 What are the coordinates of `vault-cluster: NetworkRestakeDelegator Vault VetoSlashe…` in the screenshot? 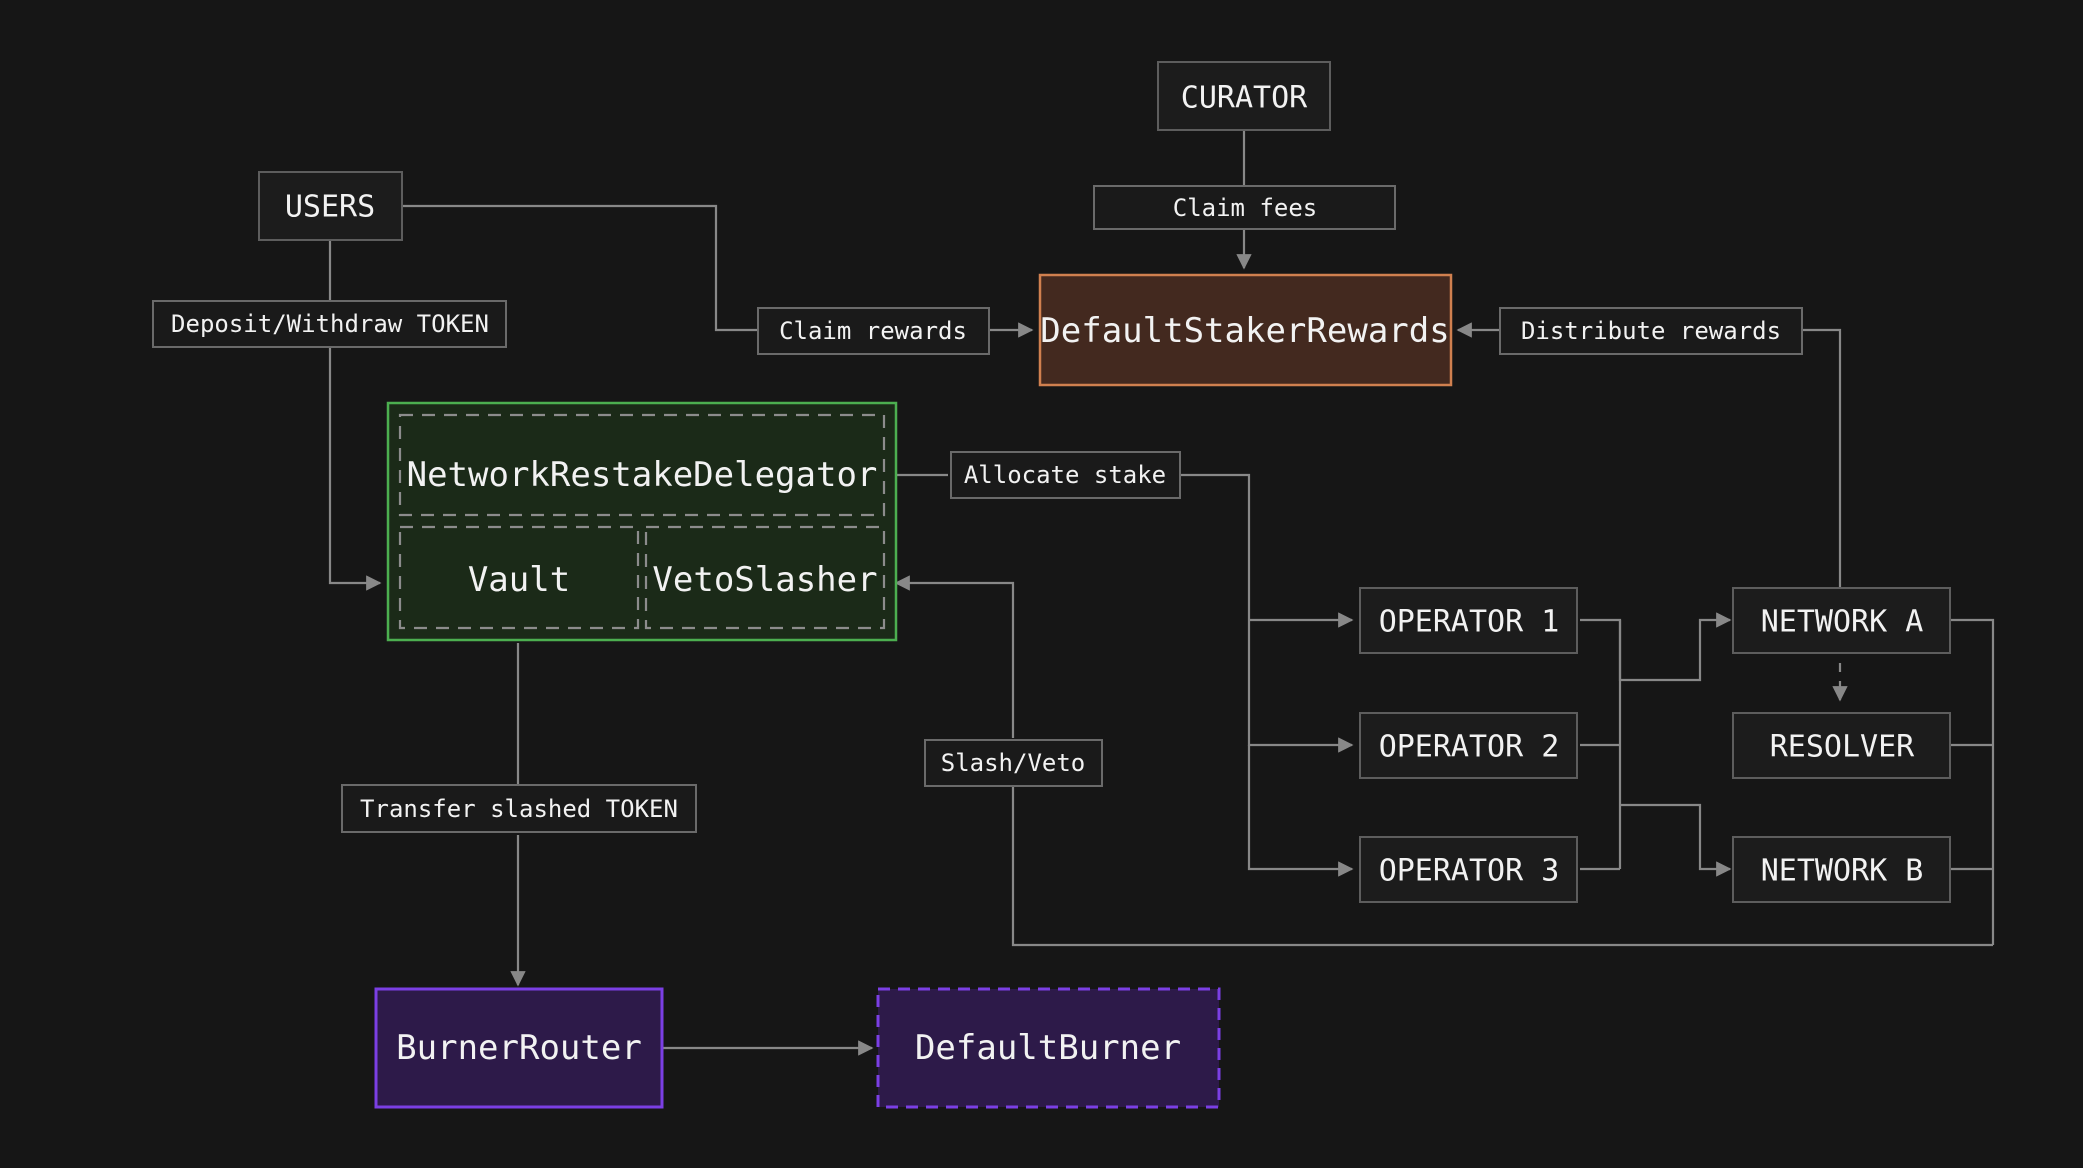 It's located at (642, 521).